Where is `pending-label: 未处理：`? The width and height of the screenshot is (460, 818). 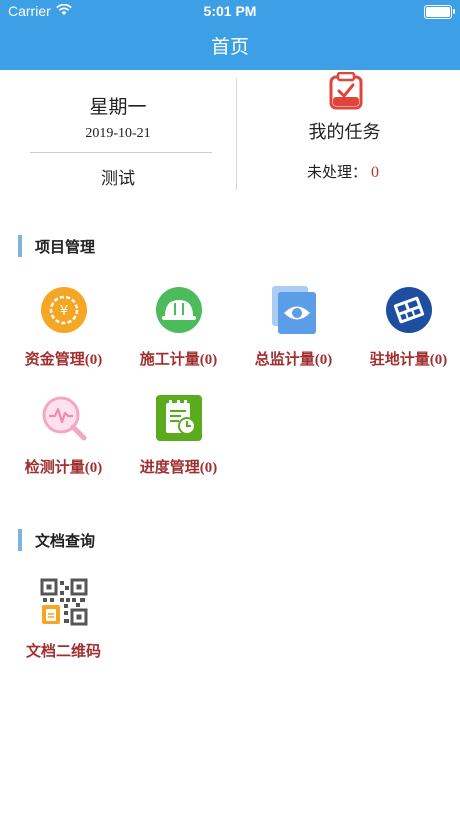
pending-label: 未处理： is located at coordinates (337, 172).